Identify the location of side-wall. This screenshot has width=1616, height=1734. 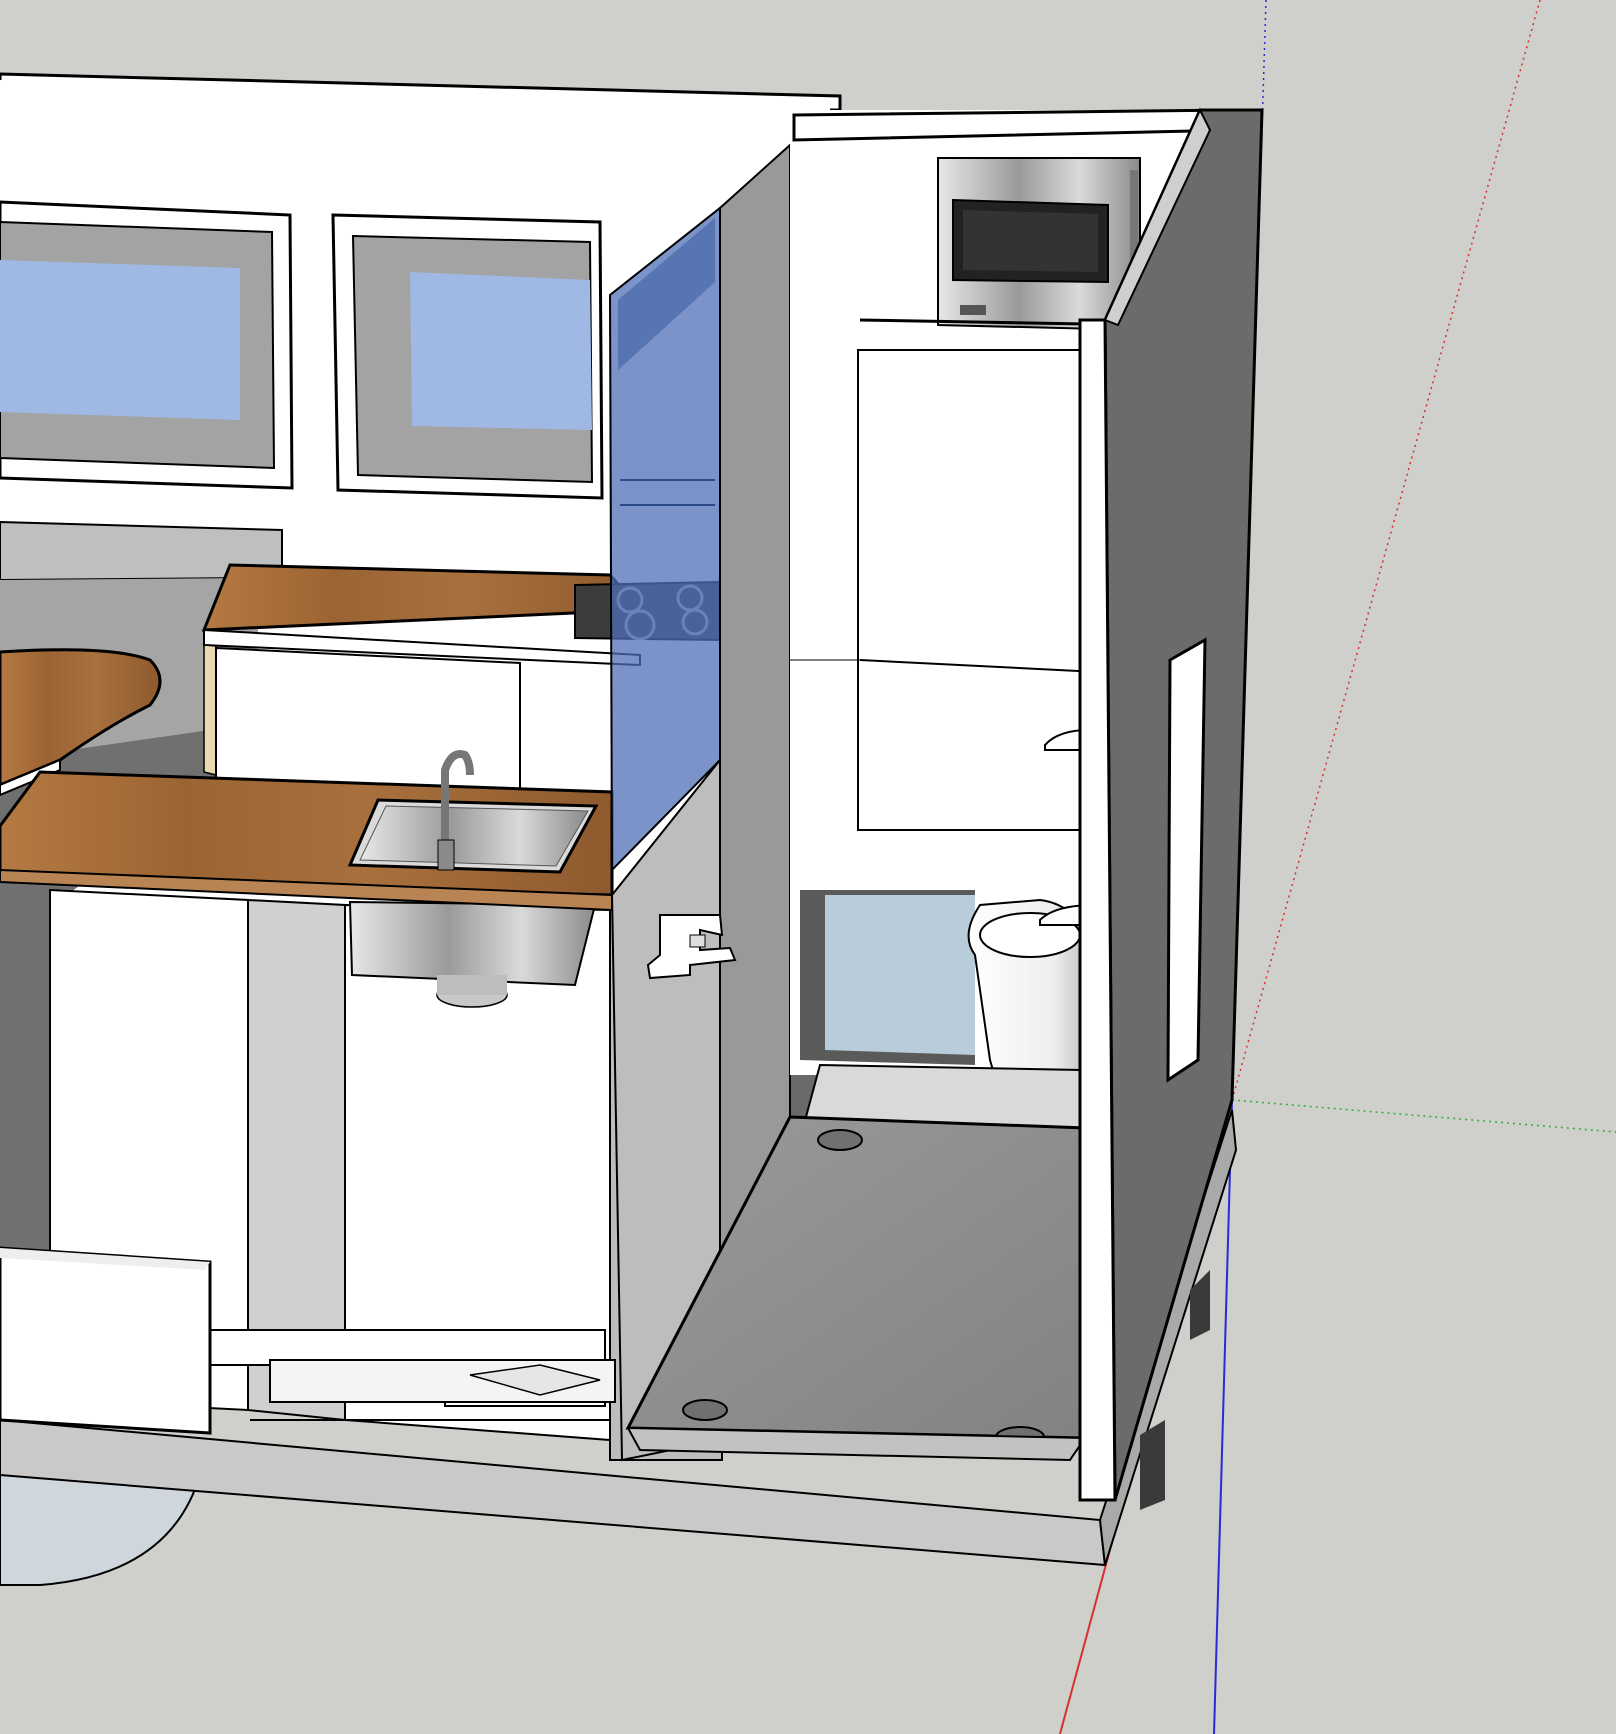
(1171, 804).